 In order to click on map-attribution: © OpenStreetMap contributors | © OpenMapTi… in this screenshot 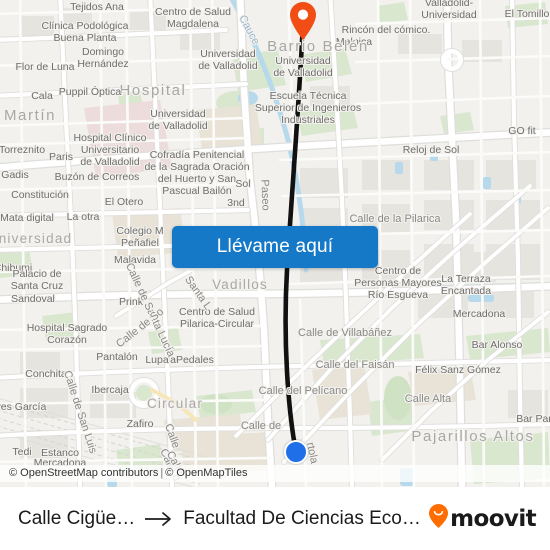, I will do `click(275, 473)`.